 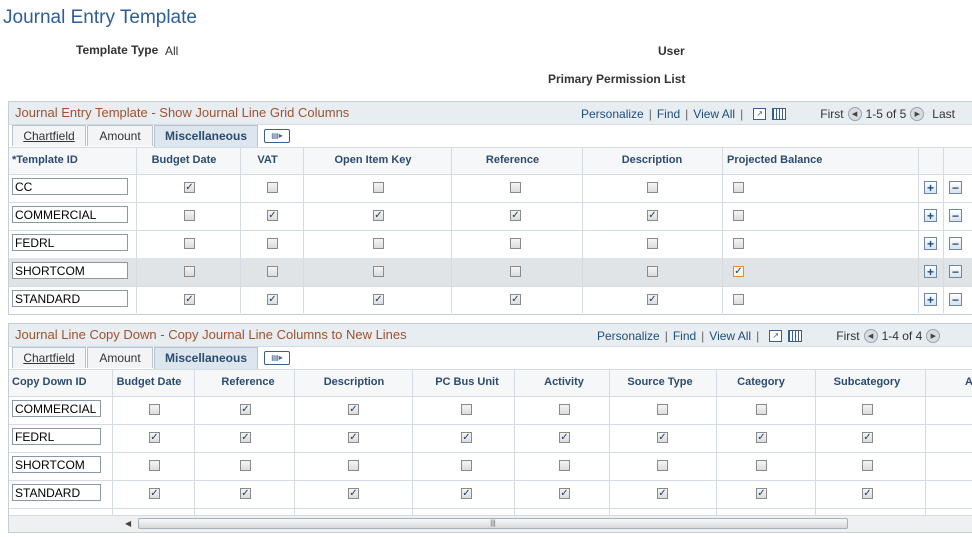 I want to click on col-source-type: Source Type, so click(x=660, y=382).